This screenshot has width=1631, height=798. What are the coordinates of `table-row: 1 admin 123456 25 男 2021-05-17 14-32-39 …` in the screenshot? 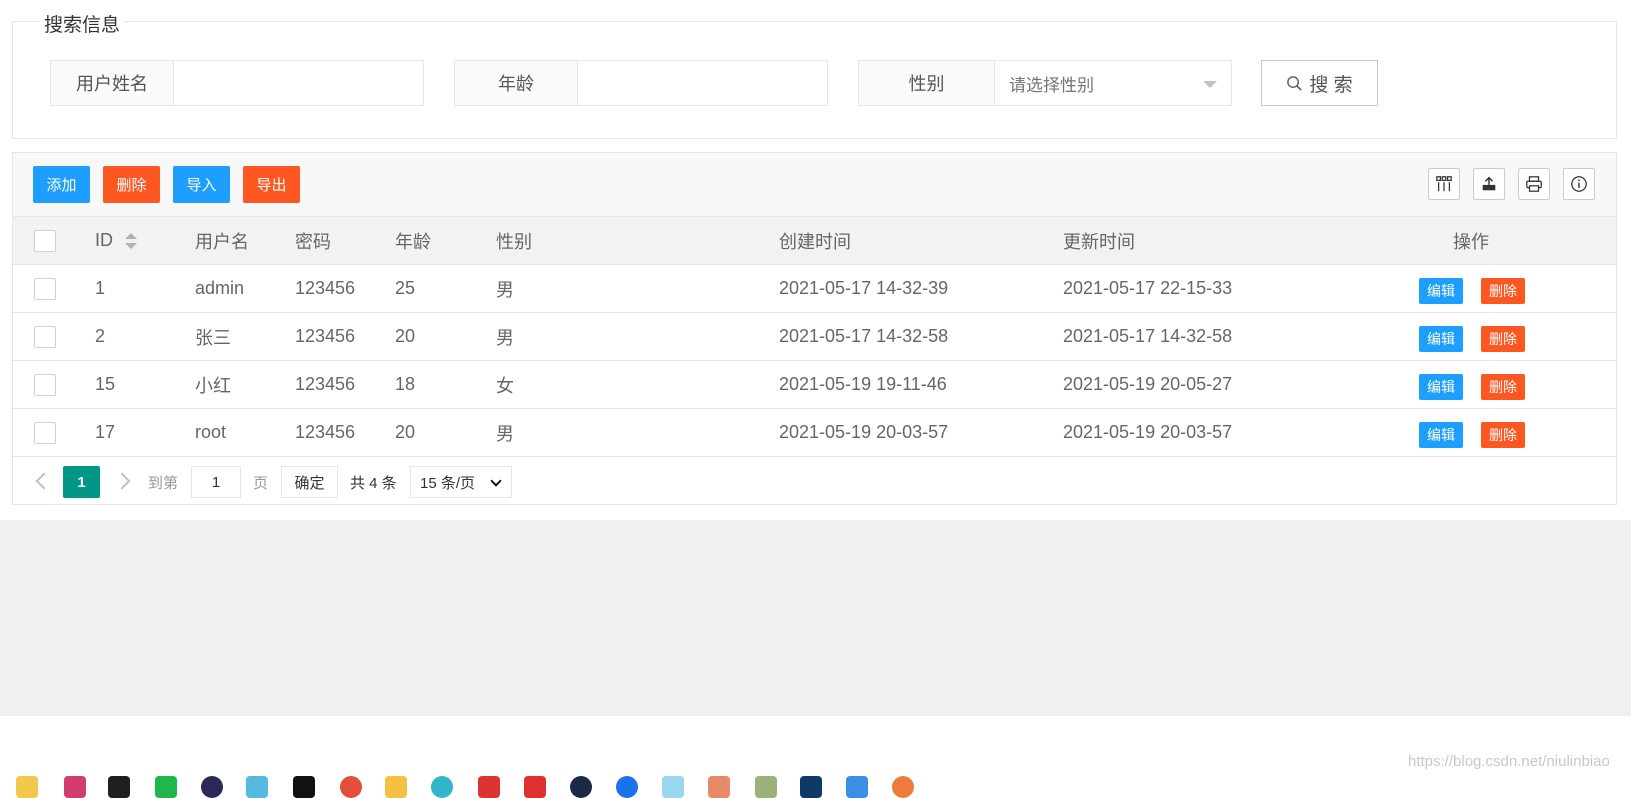 It's located at (814, 289).